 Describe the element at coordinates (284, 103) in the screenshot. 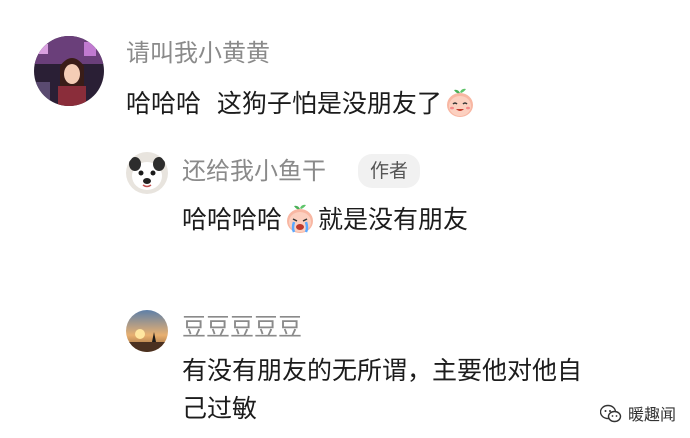

I see `comment-1-text-body: 哈哈哈 这狗子怕是没朋友了` at that location.